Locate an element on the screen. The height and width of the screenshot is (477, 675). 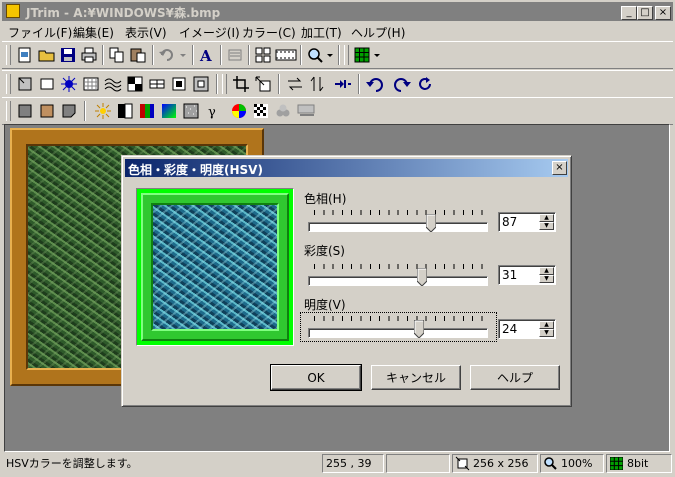
text-tool-icon: A is located at coordinates (206, 55).